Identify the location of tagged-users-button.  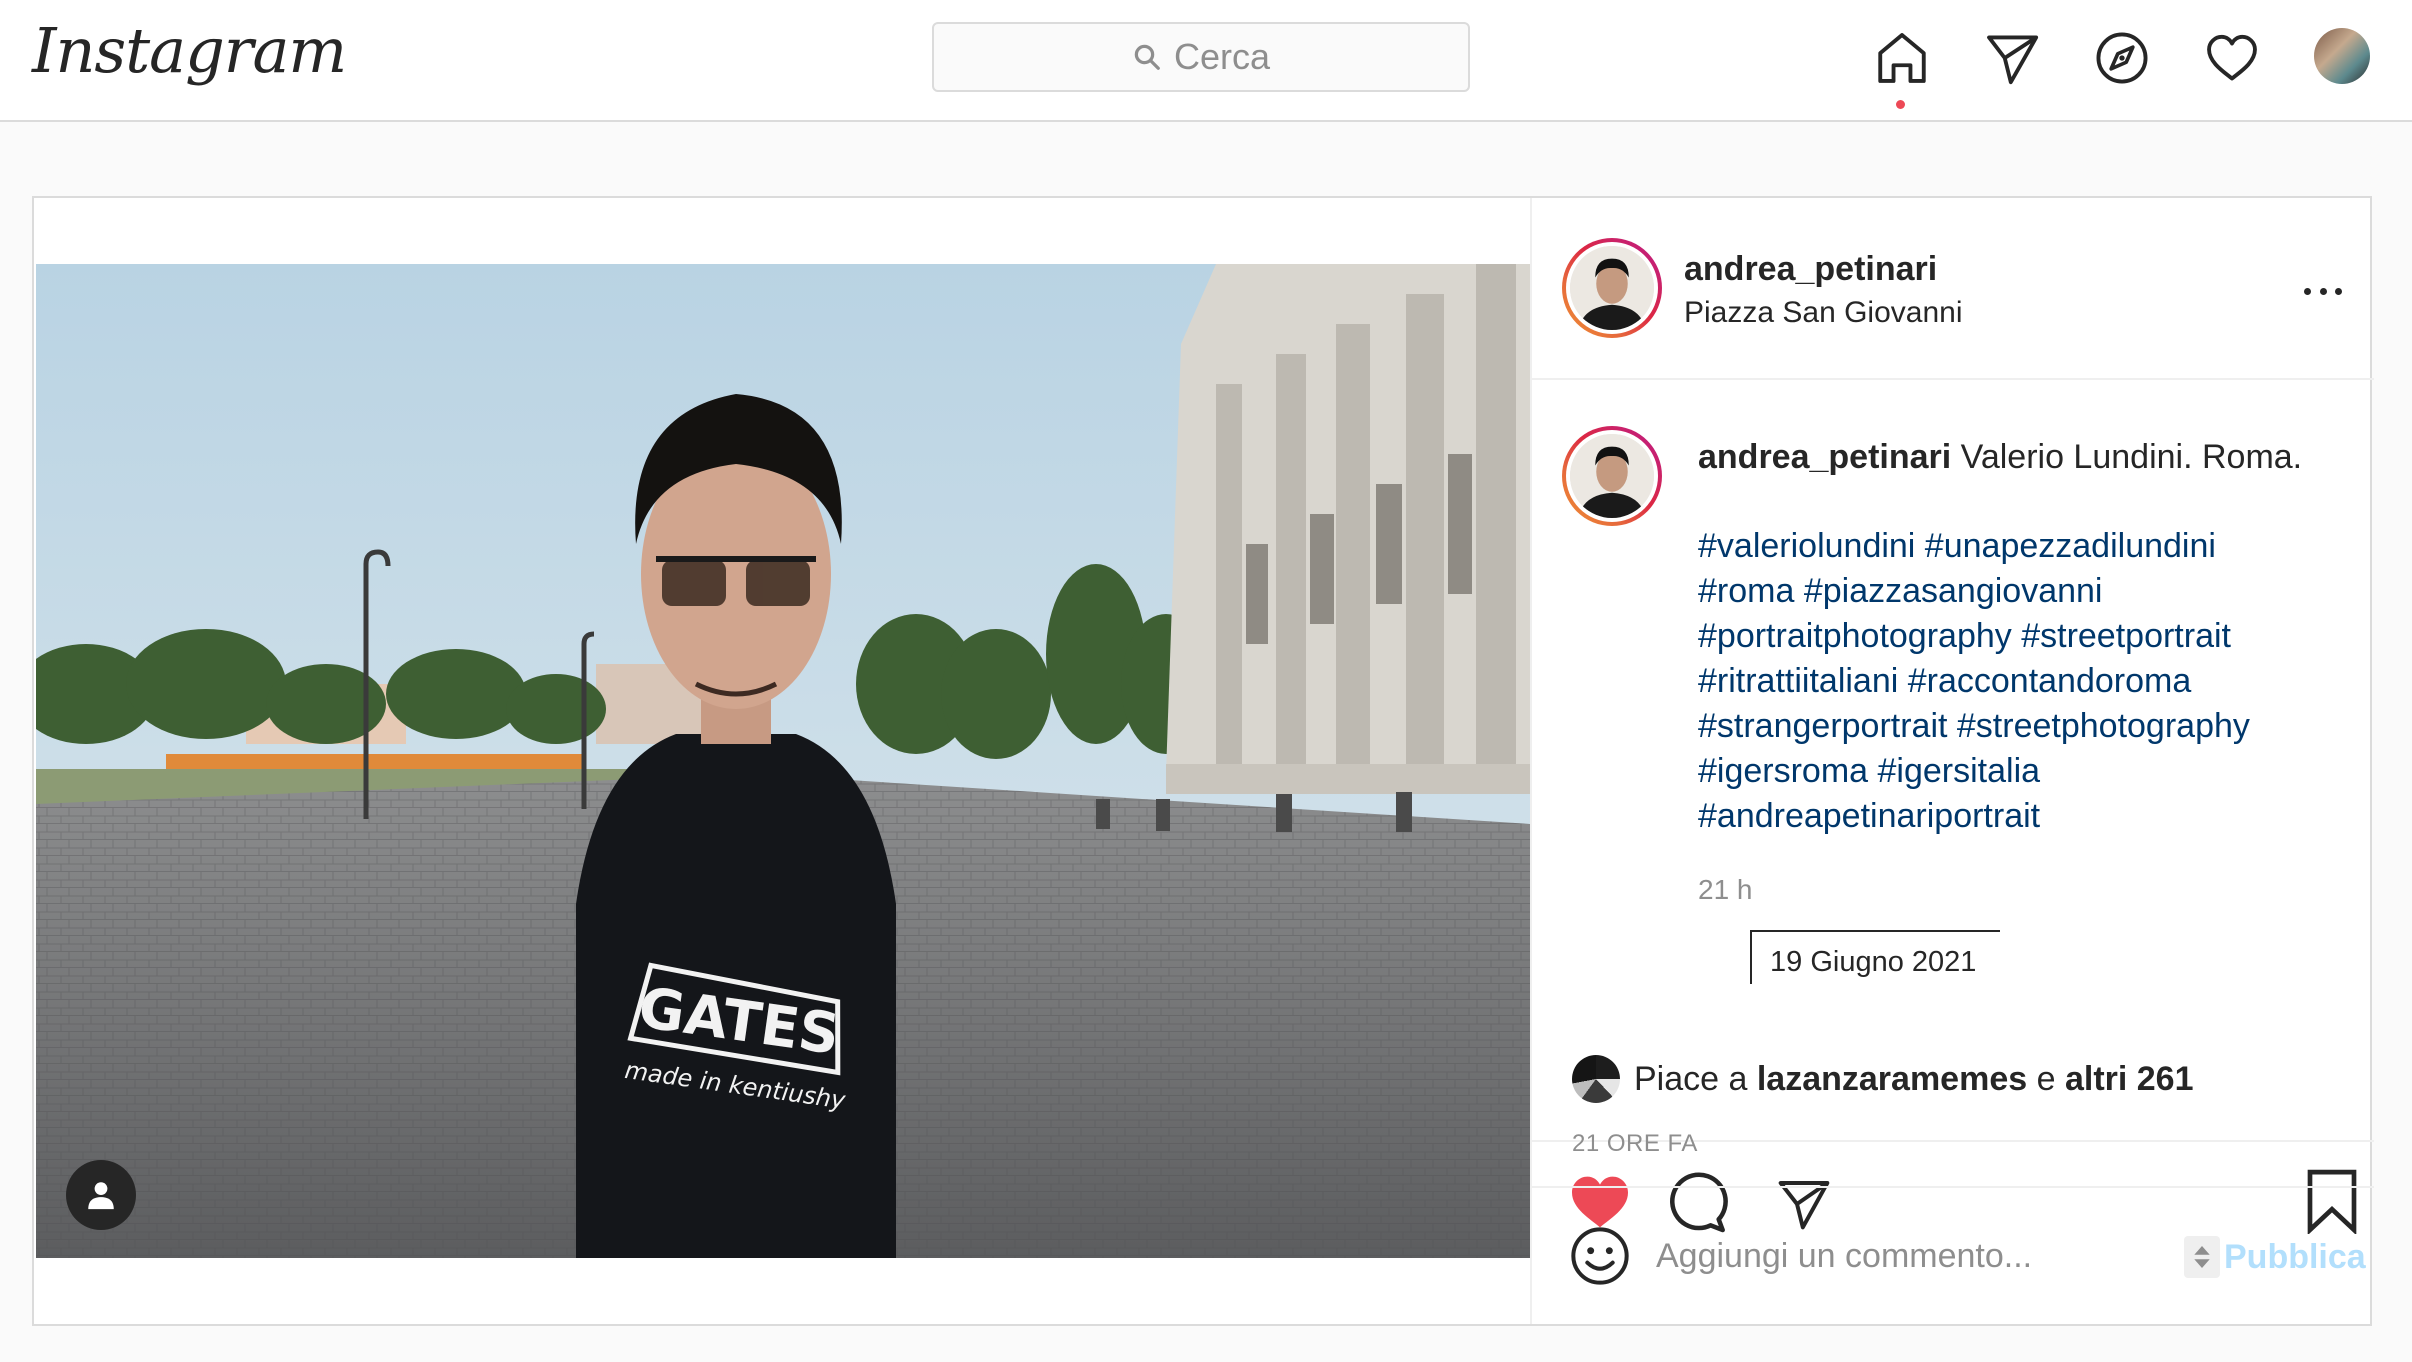
(101, 1195).